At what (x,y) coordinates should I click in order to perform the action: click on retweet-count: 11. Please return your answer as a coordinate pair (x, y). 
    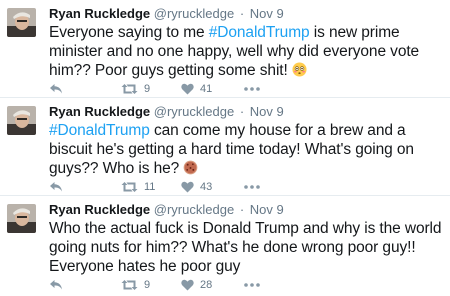
    Looking at the image, I should click on (150, 187).